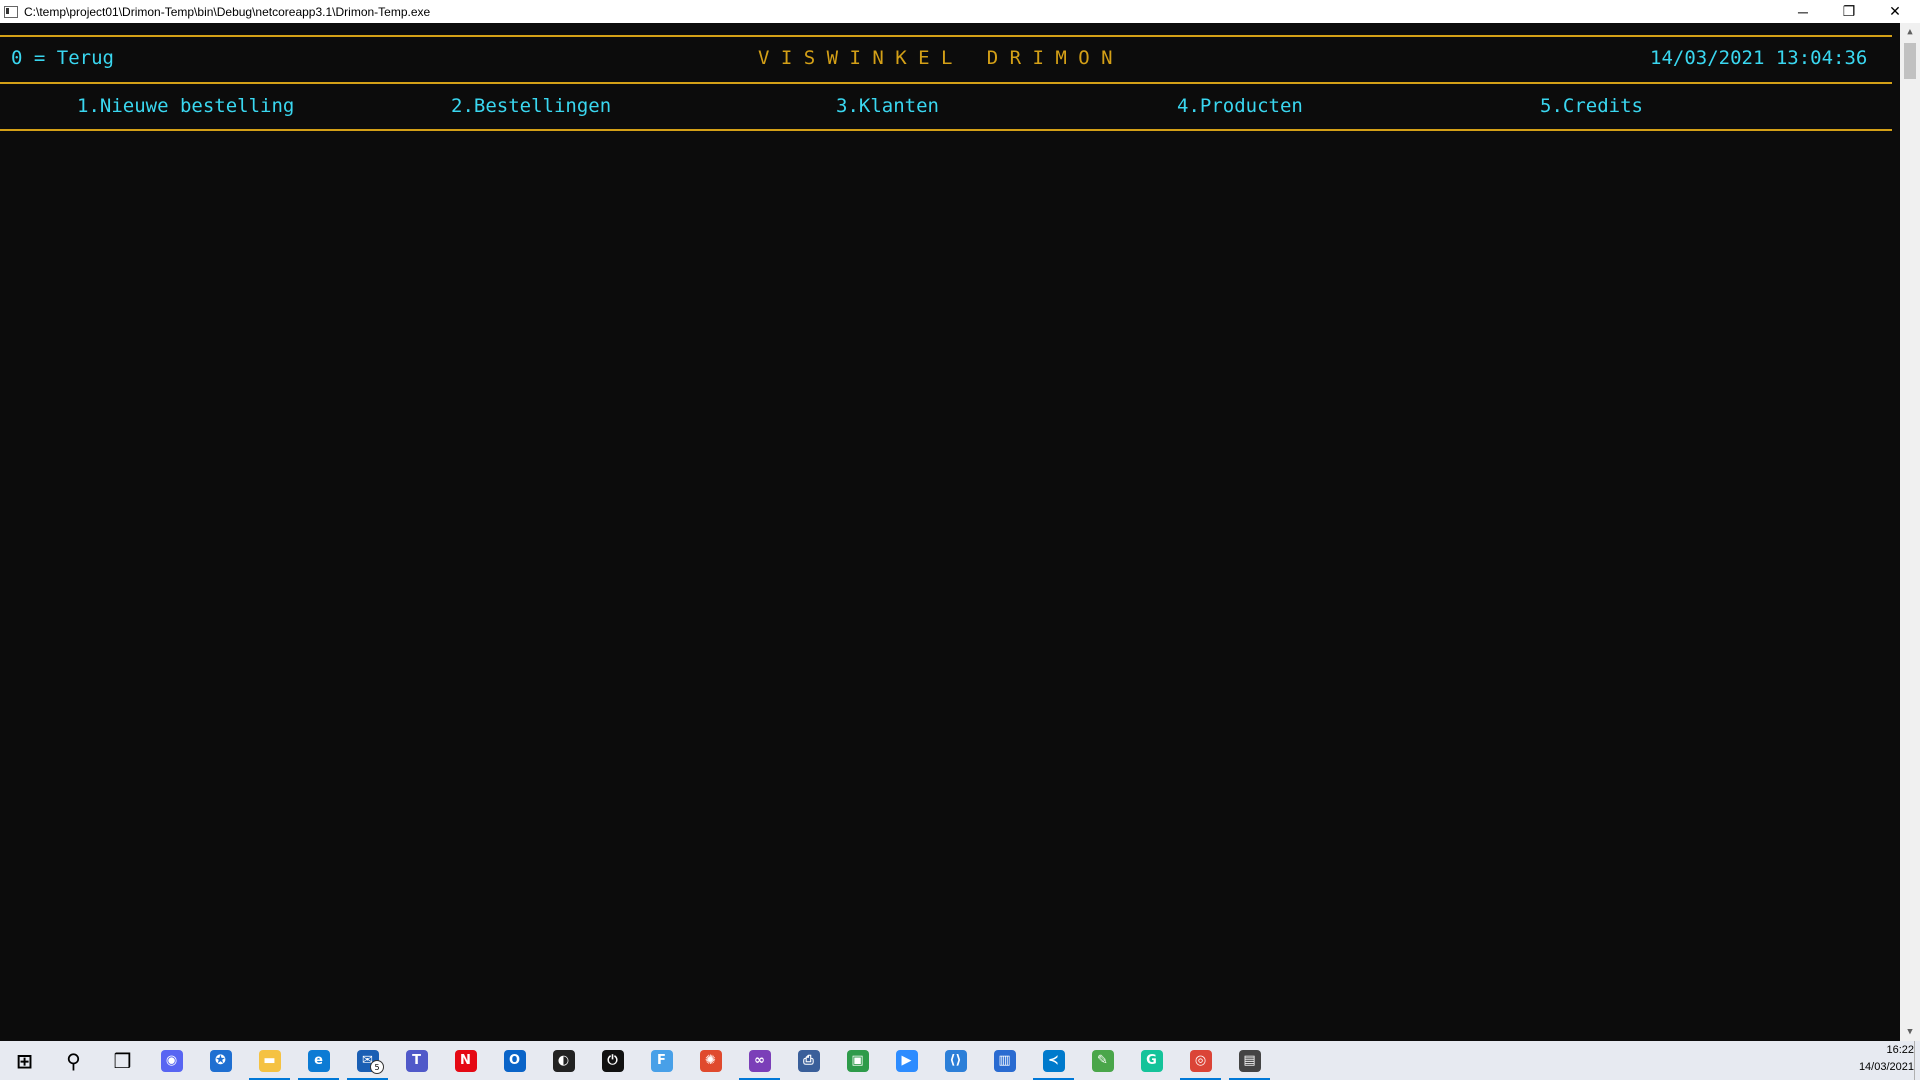 The height and width of the screenshot is (1080, 1920). I want to click on taskbar-search-button: ⚲, so click(73, 1060).